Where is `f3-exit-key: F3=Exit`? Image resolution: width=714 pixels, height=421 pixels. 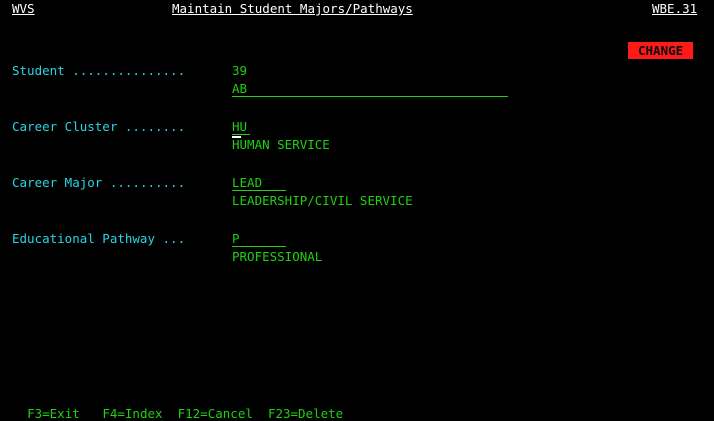 f3-exit-key: F3=Exit is located at coordinates (53, 413).